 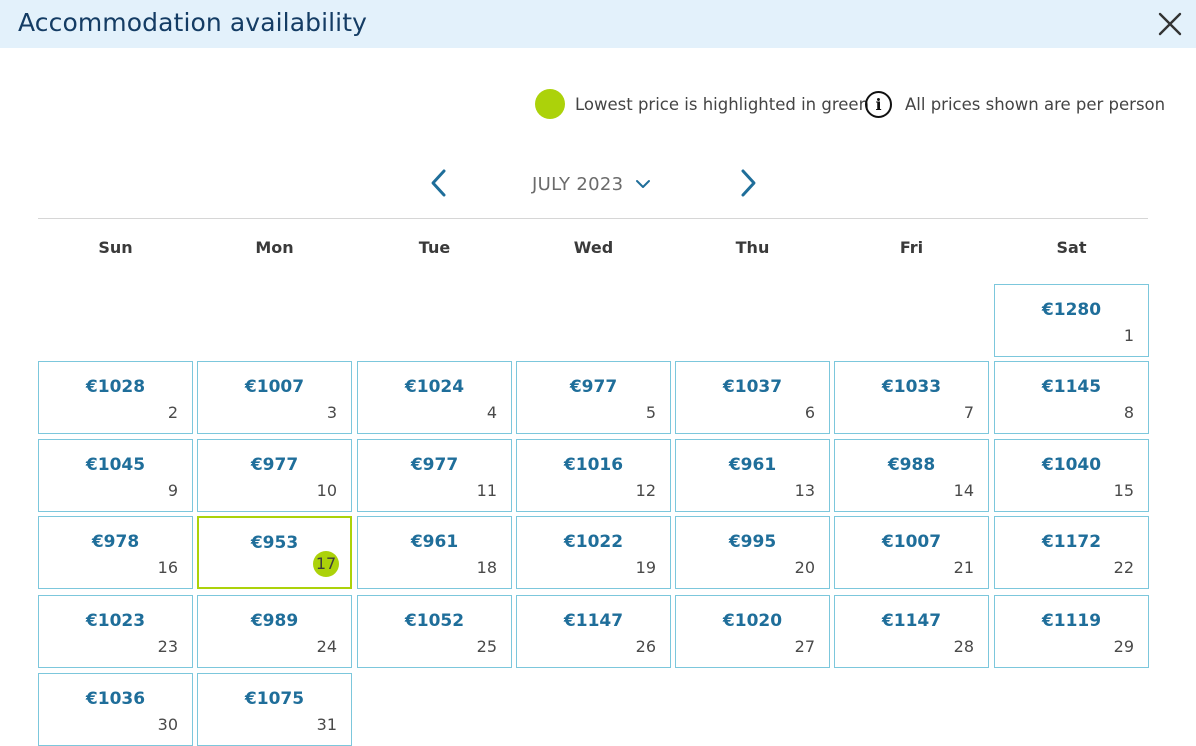 What do you see at coordinates (911, 475) in the screenshot?
I see `day-cell-14: €988 14` at bounding box center [911, 475].